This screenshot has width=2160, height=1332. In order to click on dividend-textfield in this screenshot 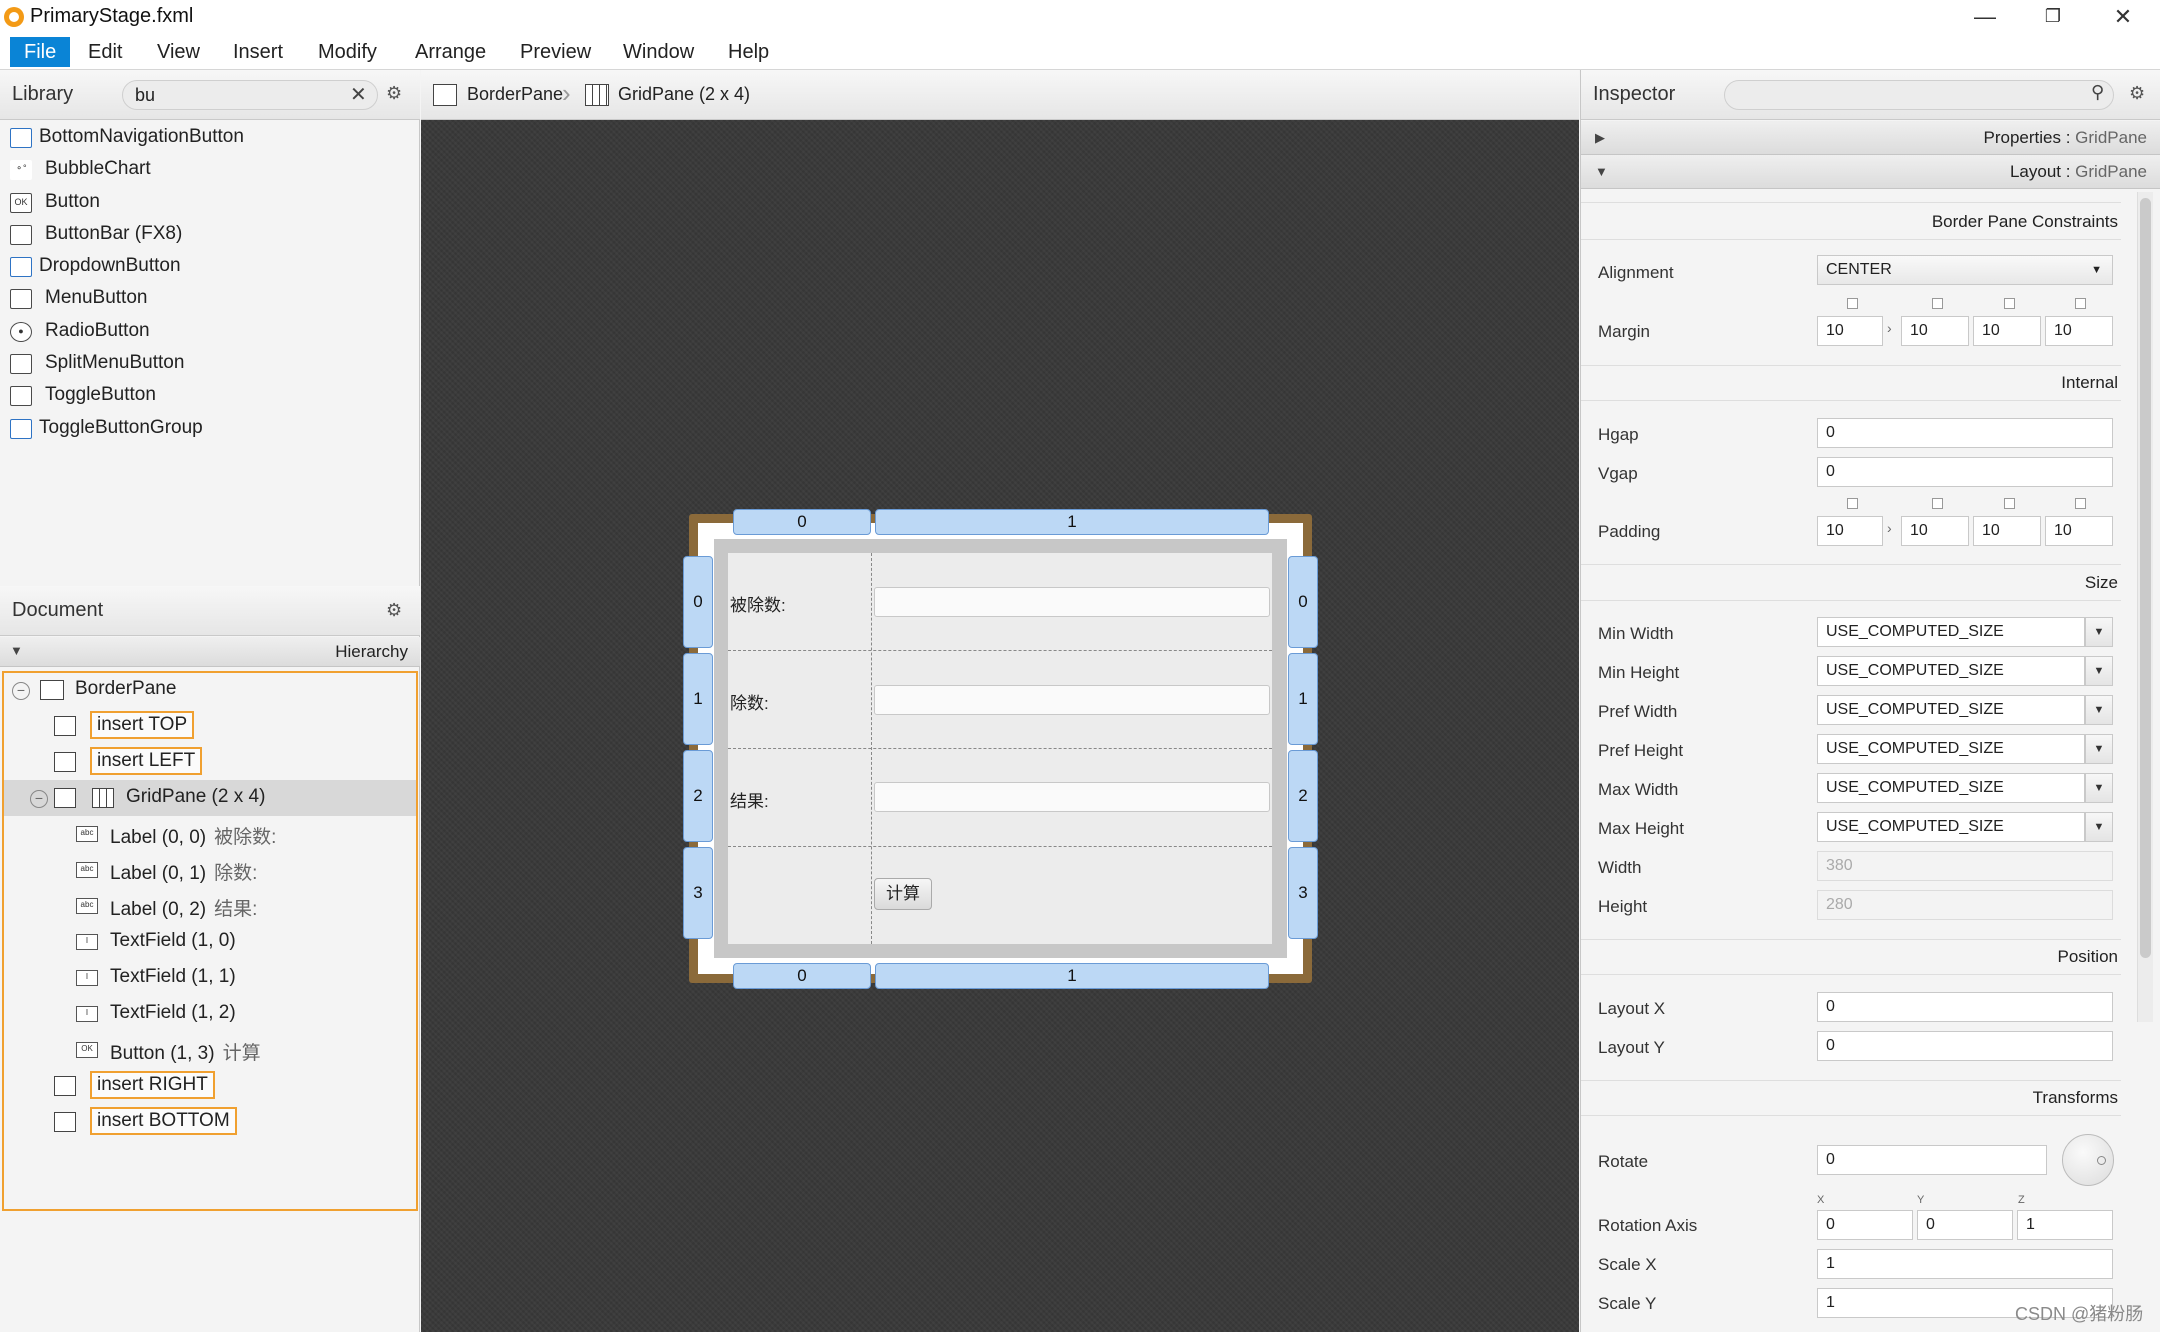, I will do `click(1072, 602)`.